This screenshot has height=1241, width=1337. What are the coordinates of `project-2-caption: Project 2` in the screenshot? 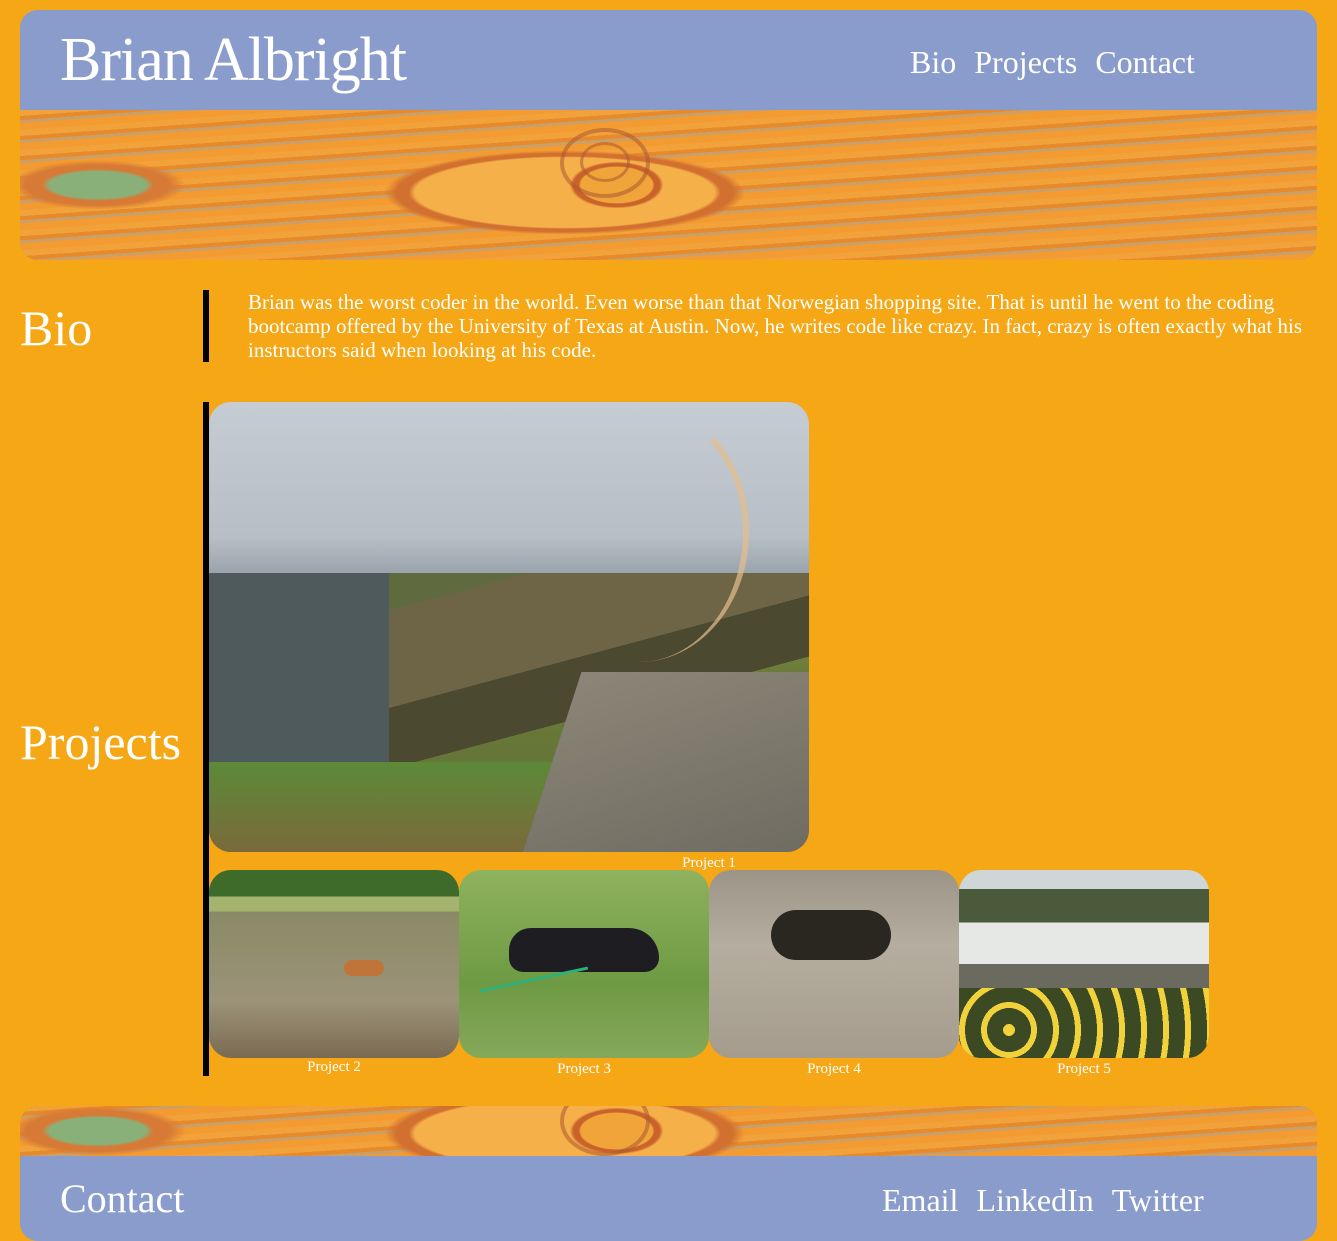 It's located at (334, 1067).